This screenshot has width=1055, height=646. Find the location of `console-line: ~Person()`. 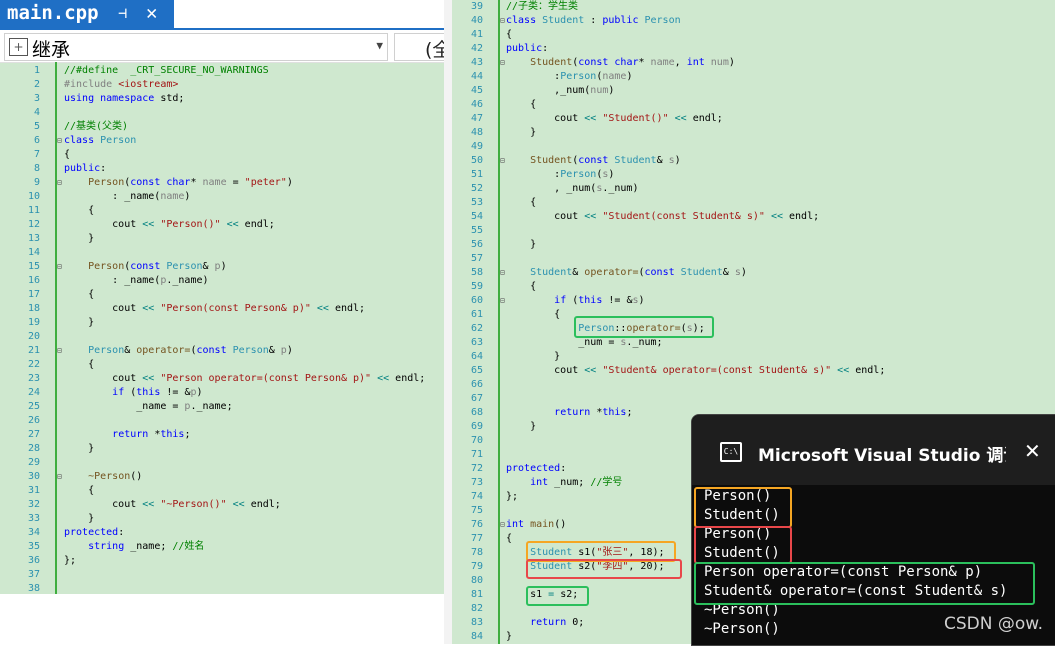

console-line: ~Person() is located at coordinates (742, 629).